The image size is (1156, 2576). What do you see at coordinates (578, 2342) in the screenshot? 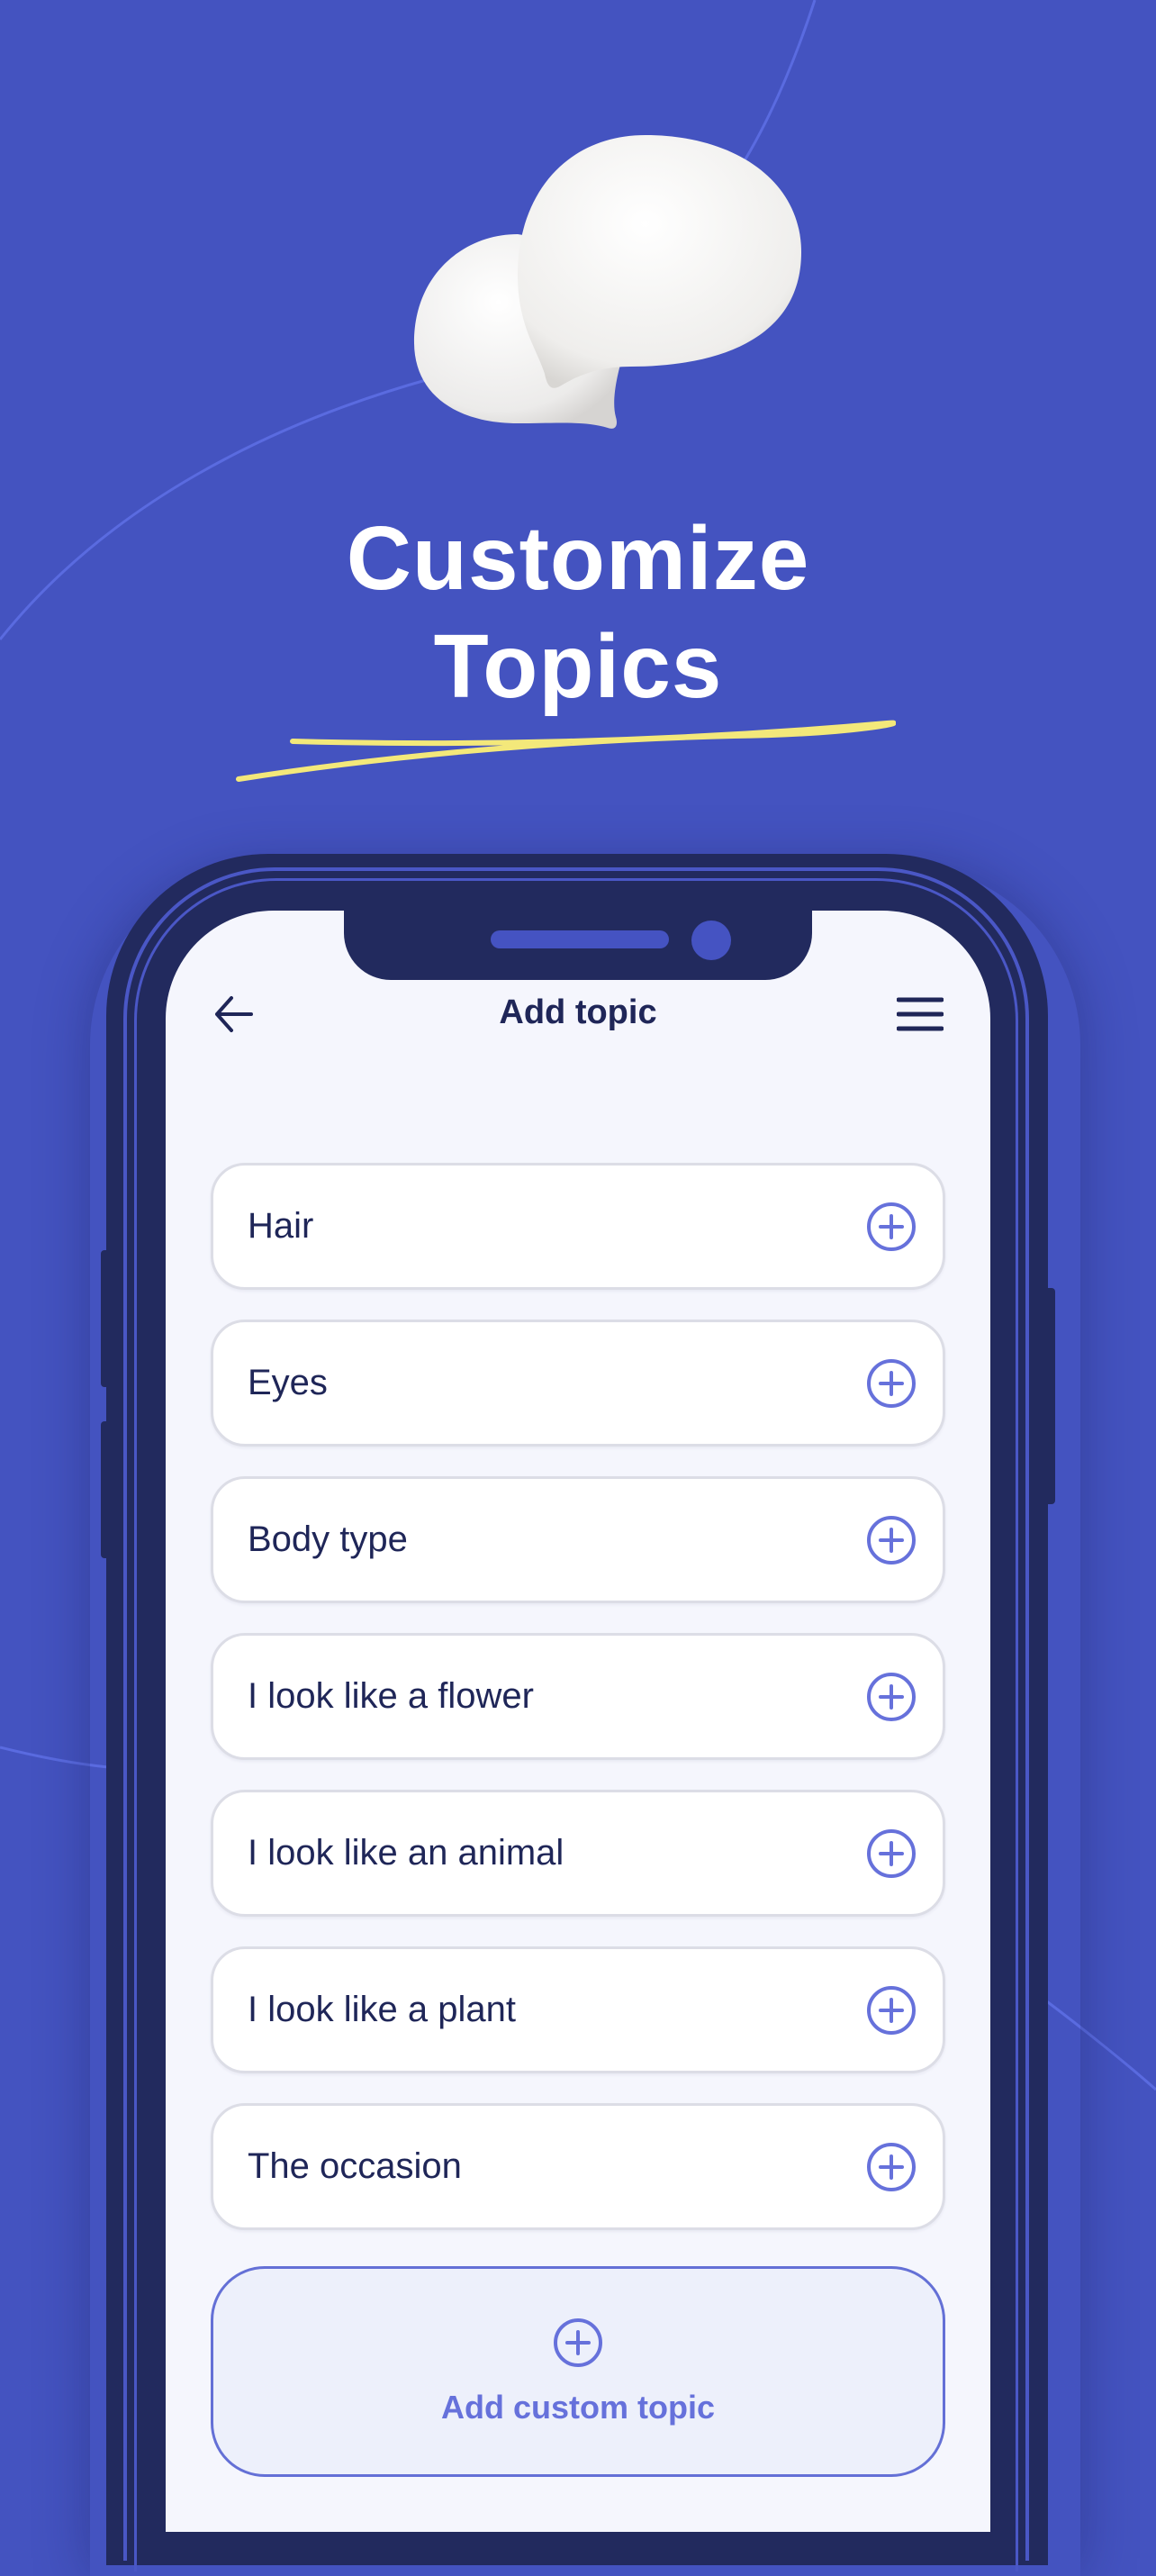
I see `plus-circle-icon` at bounding box center [578, 2342].